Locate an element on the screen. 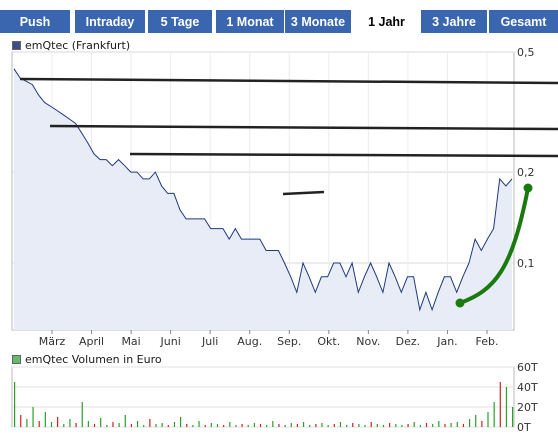  x-tick-label: April is located at coordinates (91, 341).